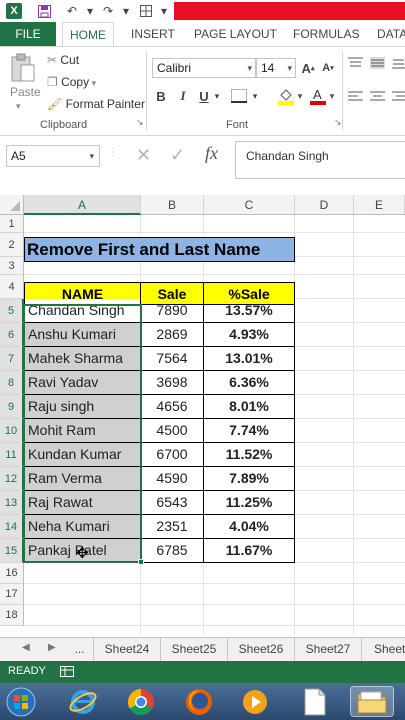 The image size is (405, 720). I want to click on chrome-icon, so click(141, 701).